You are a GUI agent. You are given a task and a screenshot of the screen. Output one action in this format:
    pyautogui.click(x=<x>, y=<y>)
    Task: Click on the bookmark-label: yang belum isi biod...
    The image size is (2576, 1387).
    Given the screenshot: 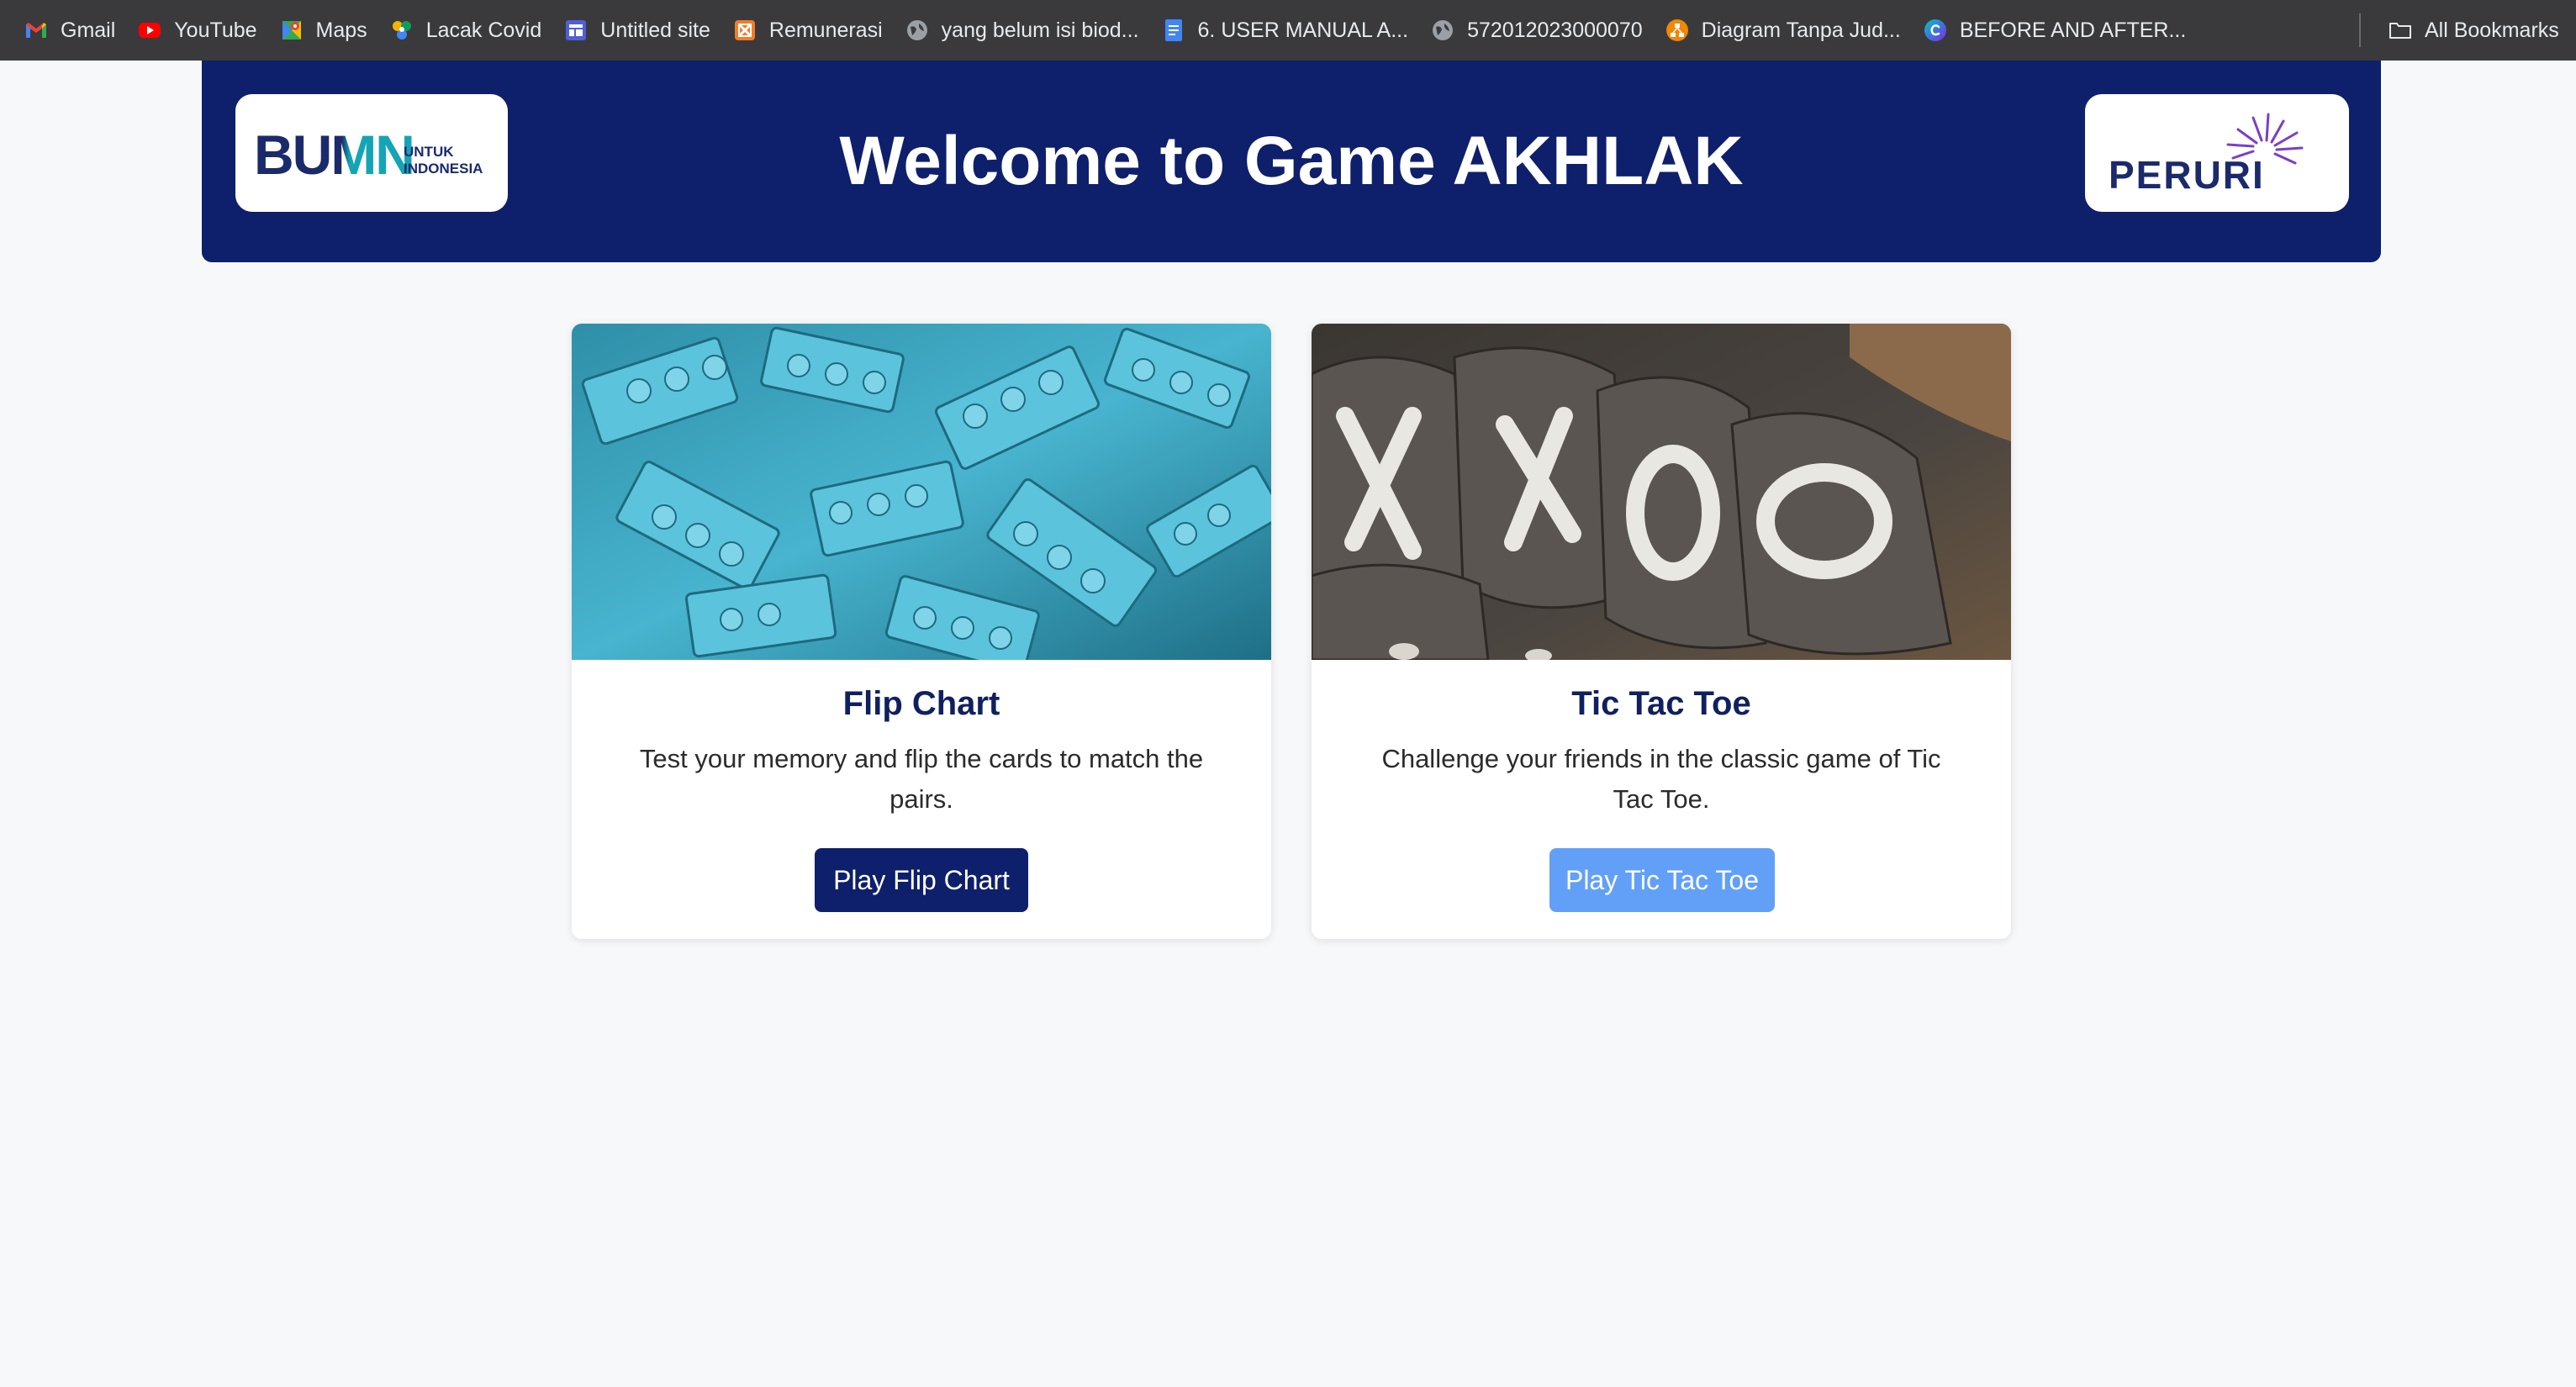 What is the action you would take?
    pyautogui.click(x=1040, y=30)
    